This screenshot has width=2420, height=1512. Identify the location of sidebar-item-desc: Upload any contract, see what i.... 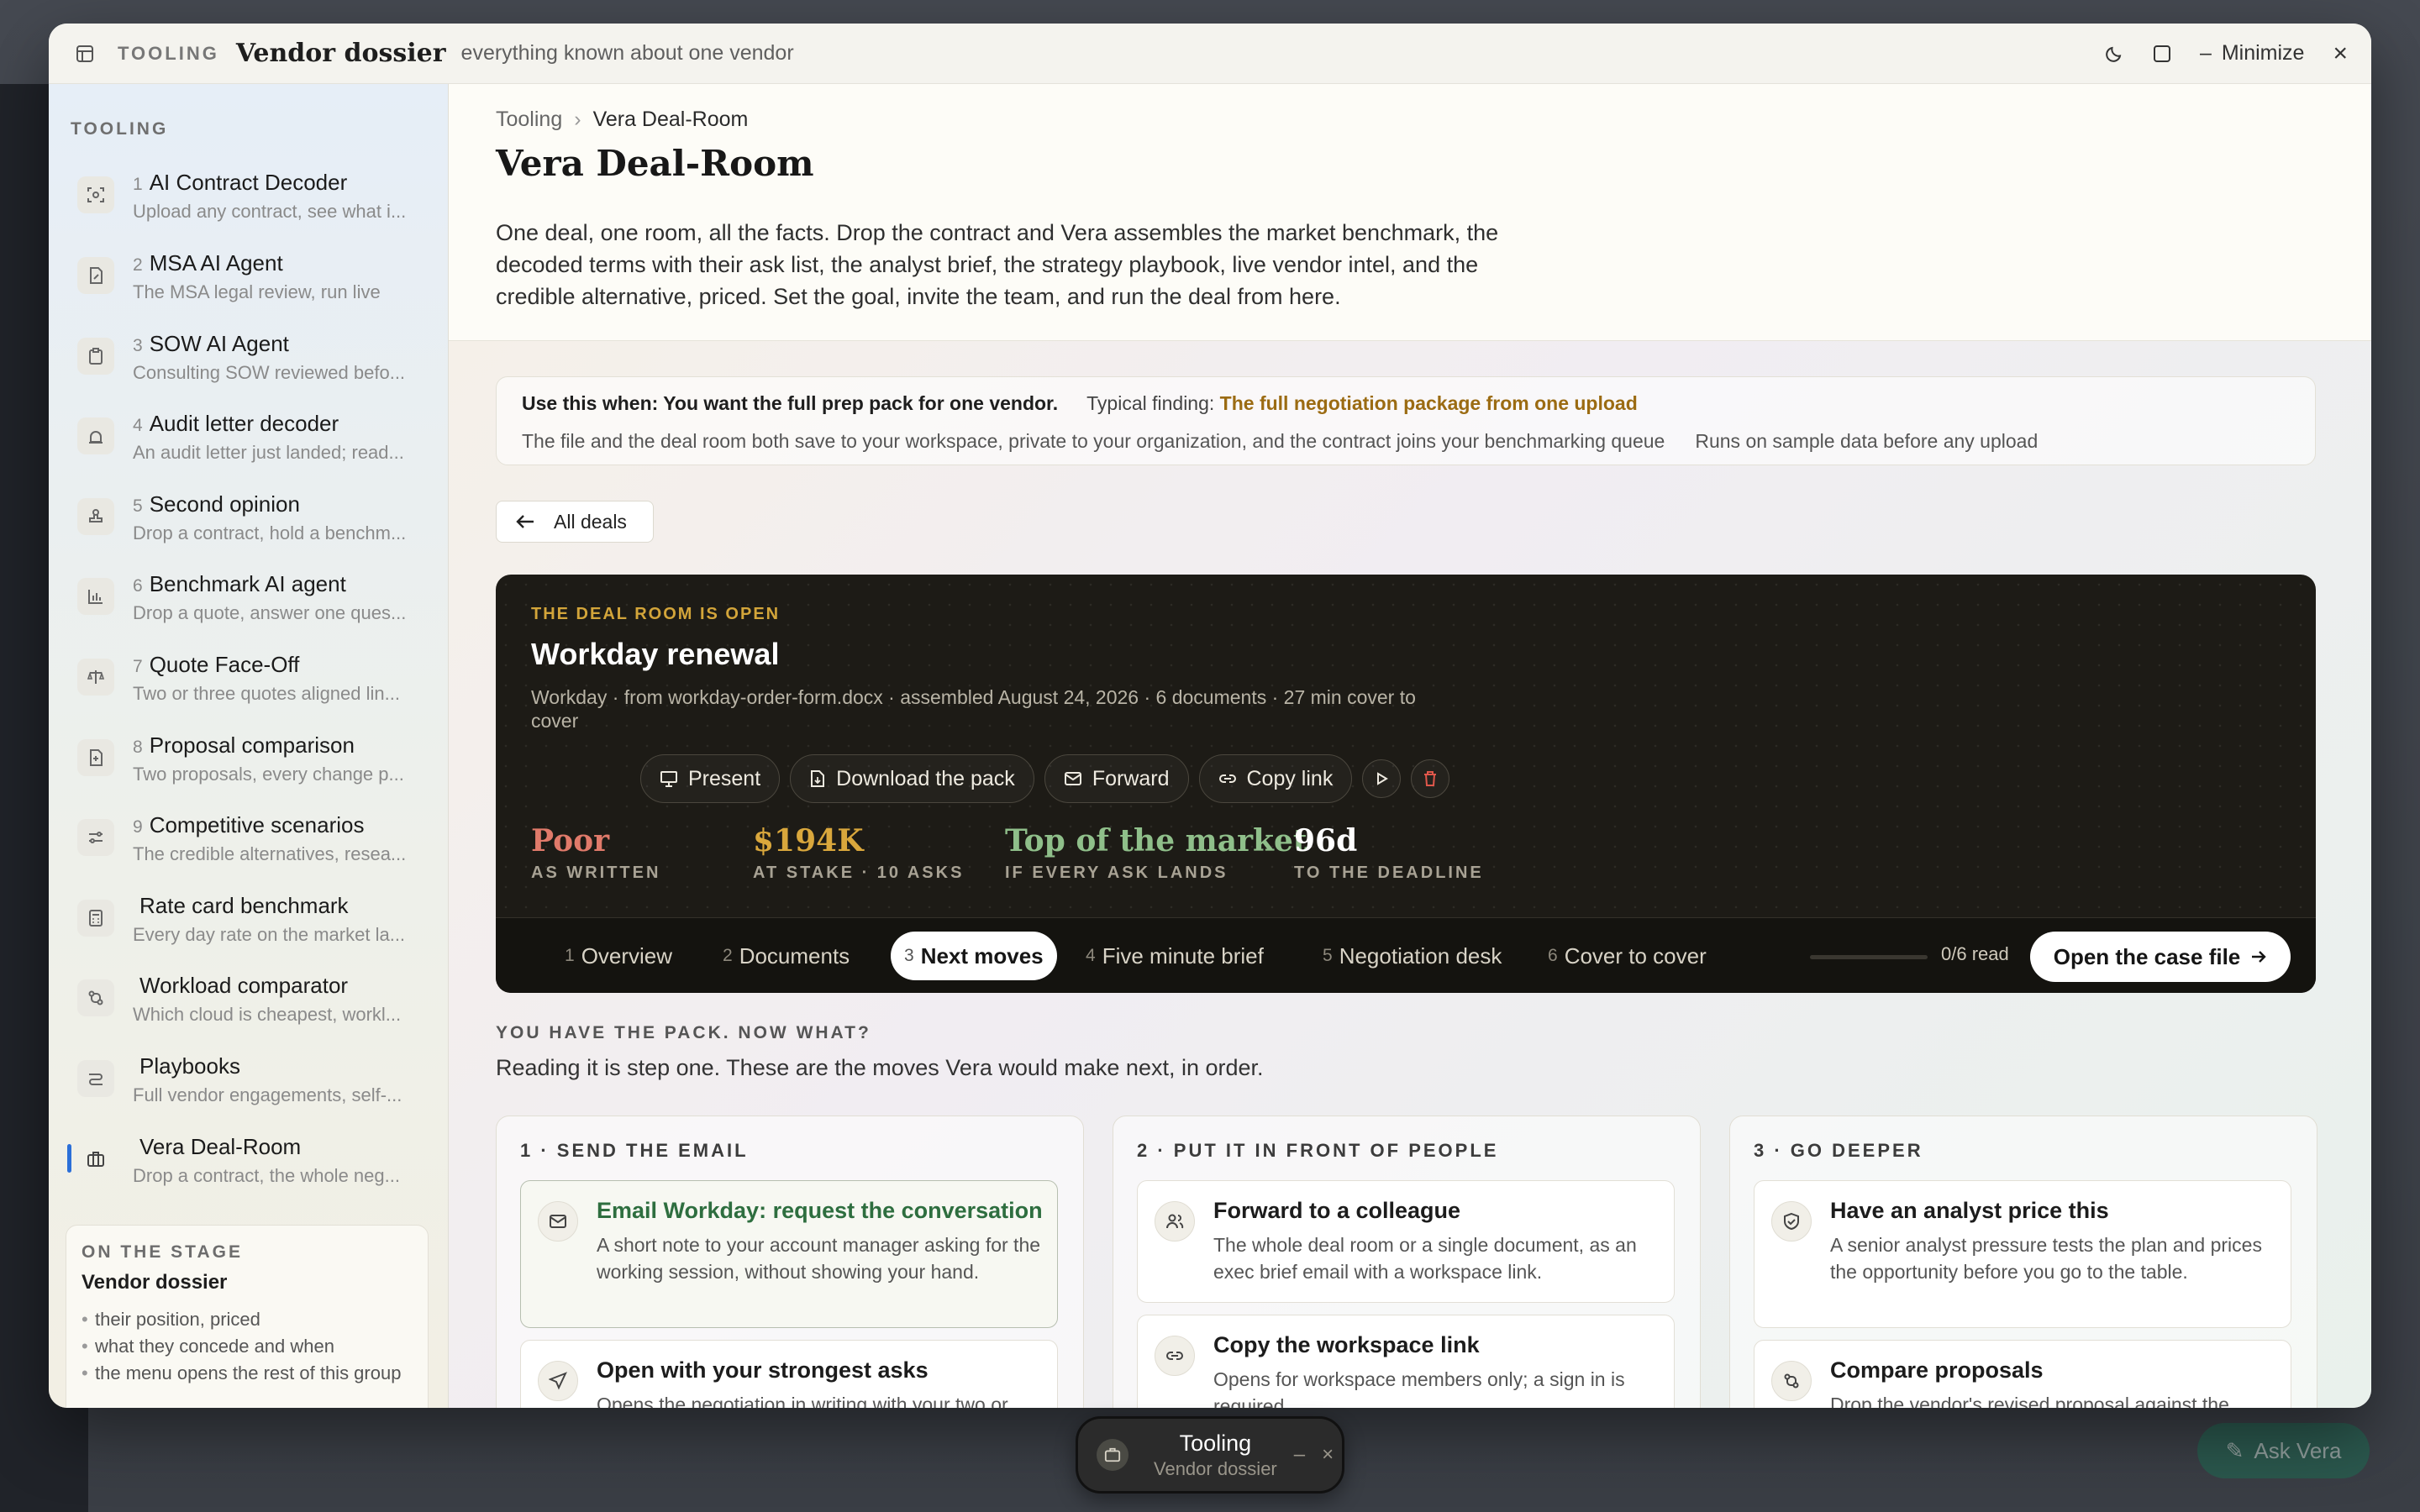
(270, 211).